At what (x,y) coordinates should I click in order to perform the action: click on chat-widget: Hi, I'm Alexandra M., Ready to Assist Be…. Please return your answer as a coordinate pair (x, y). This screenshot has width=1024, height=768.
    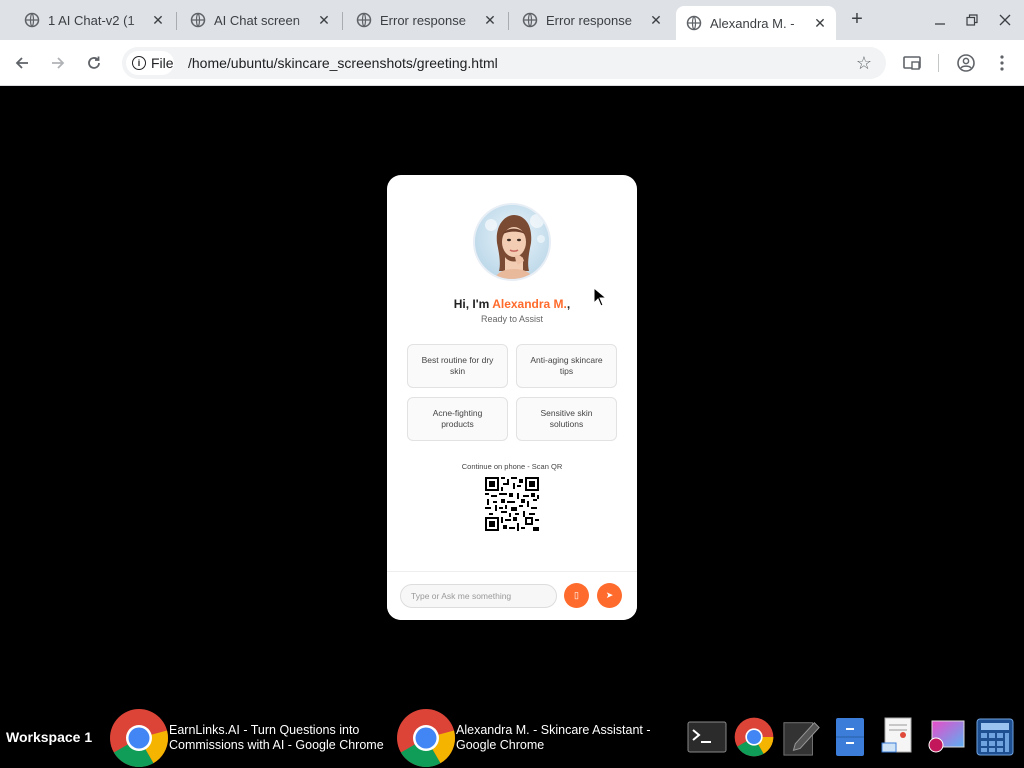
    Looking at the image, I should click on (512, 397).